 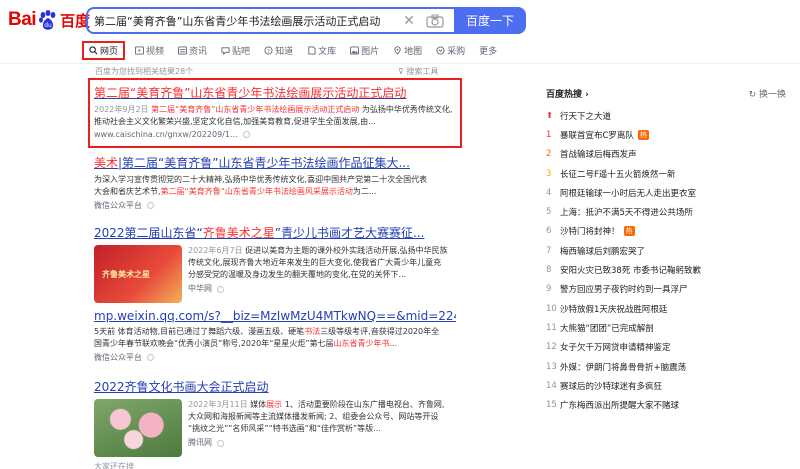 I want to click on purchase-icon, so click(x=440, y=50).